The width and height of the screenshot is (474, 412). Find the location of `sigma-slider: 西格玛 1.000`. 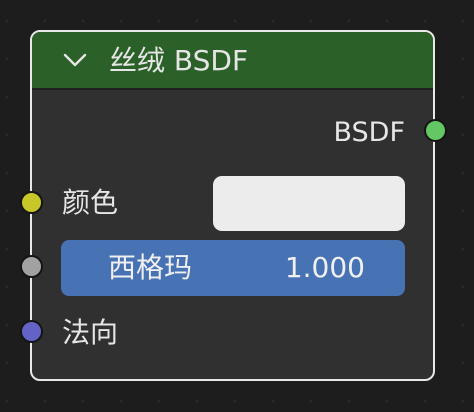

sigma-slider: 西格玛 1.000 is located at coordinates (233, 268).